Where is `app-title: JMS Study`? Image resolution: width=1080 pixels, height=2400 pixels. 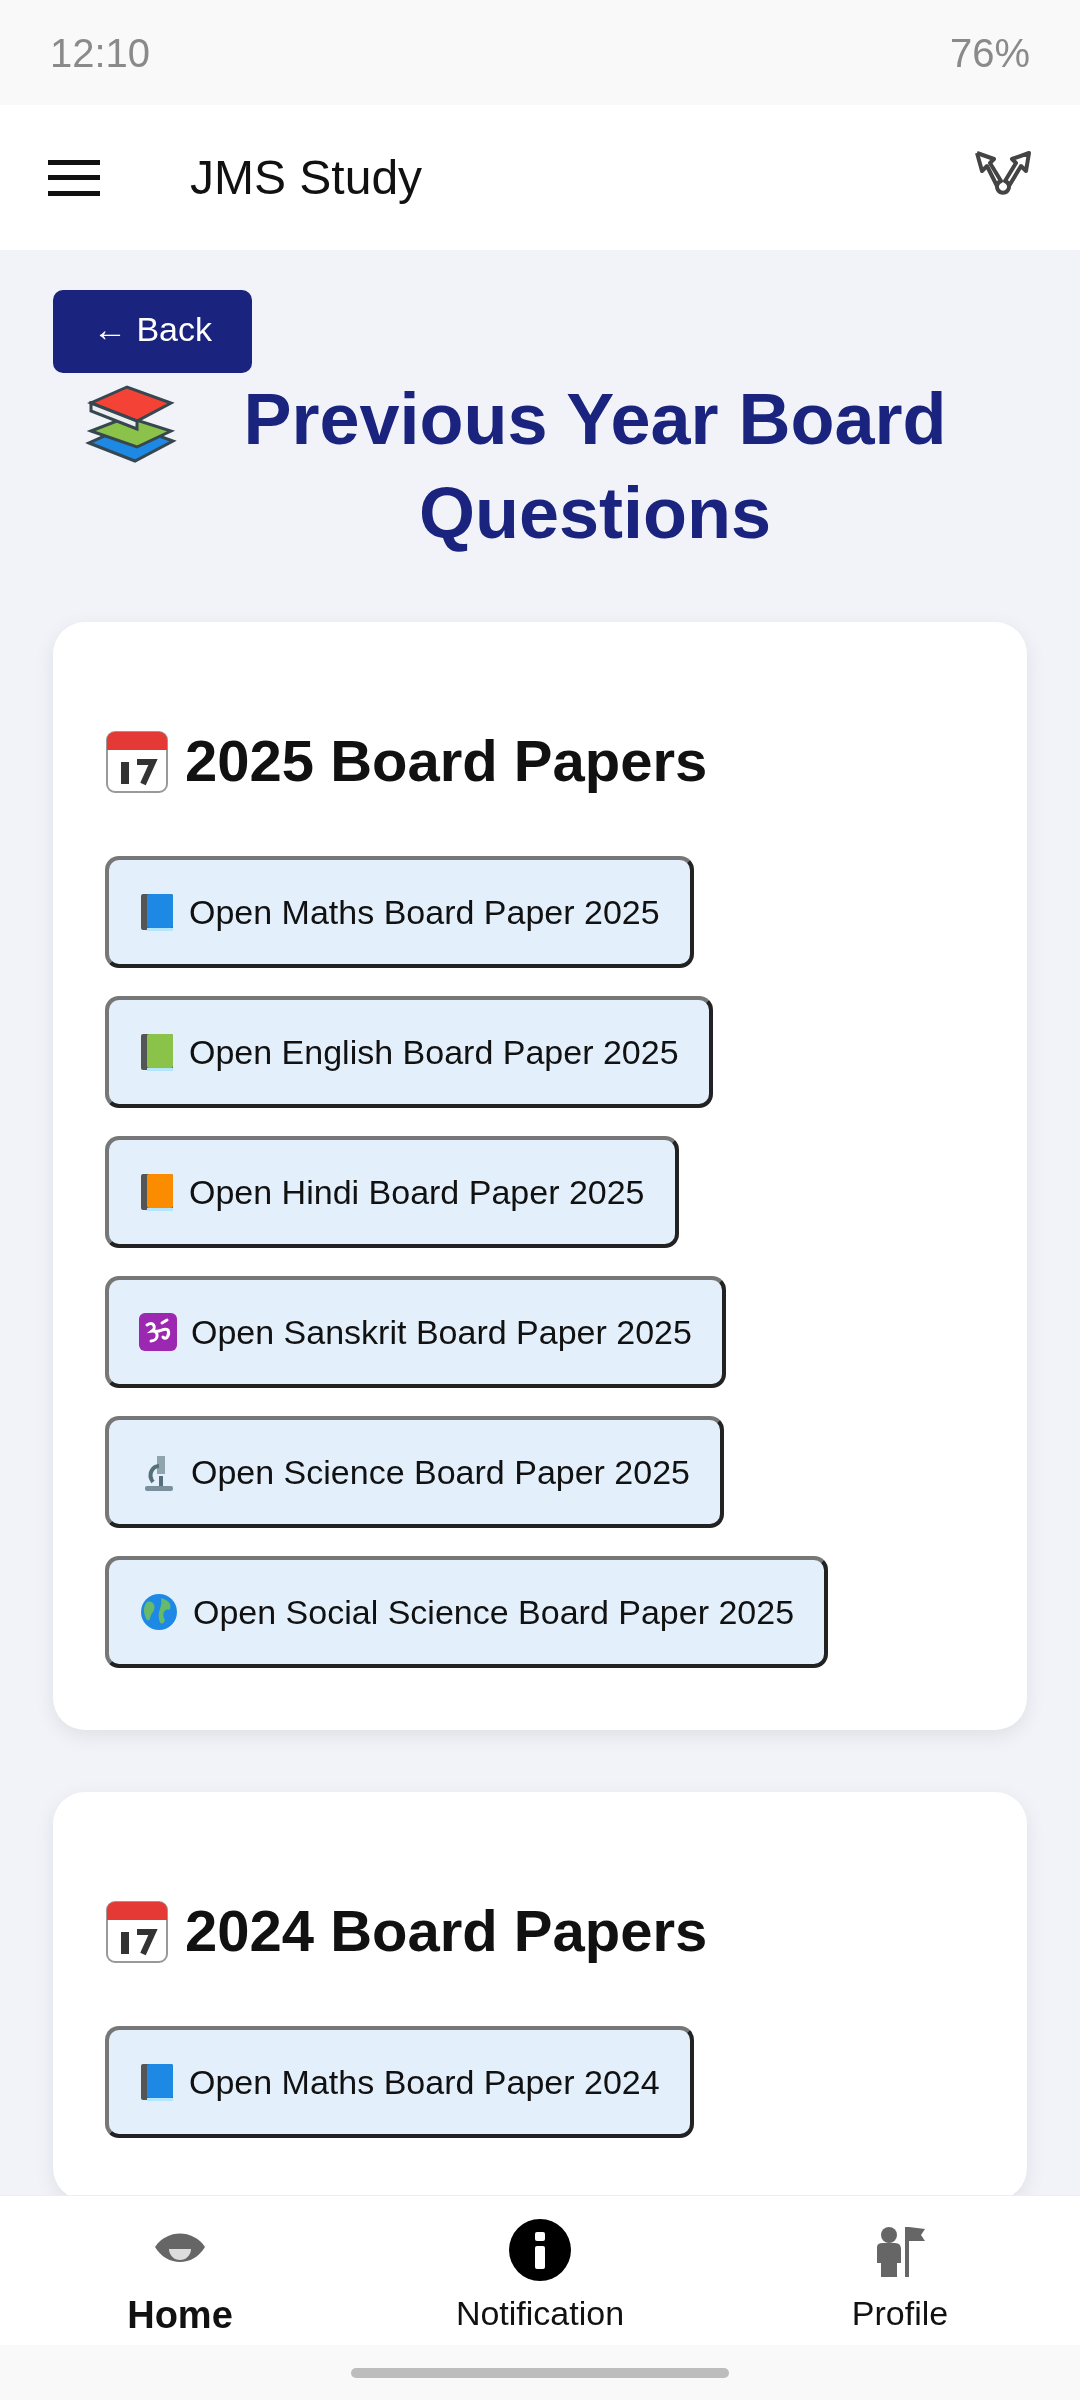 app-title: JMS Study is located at coordinates (306, 177).